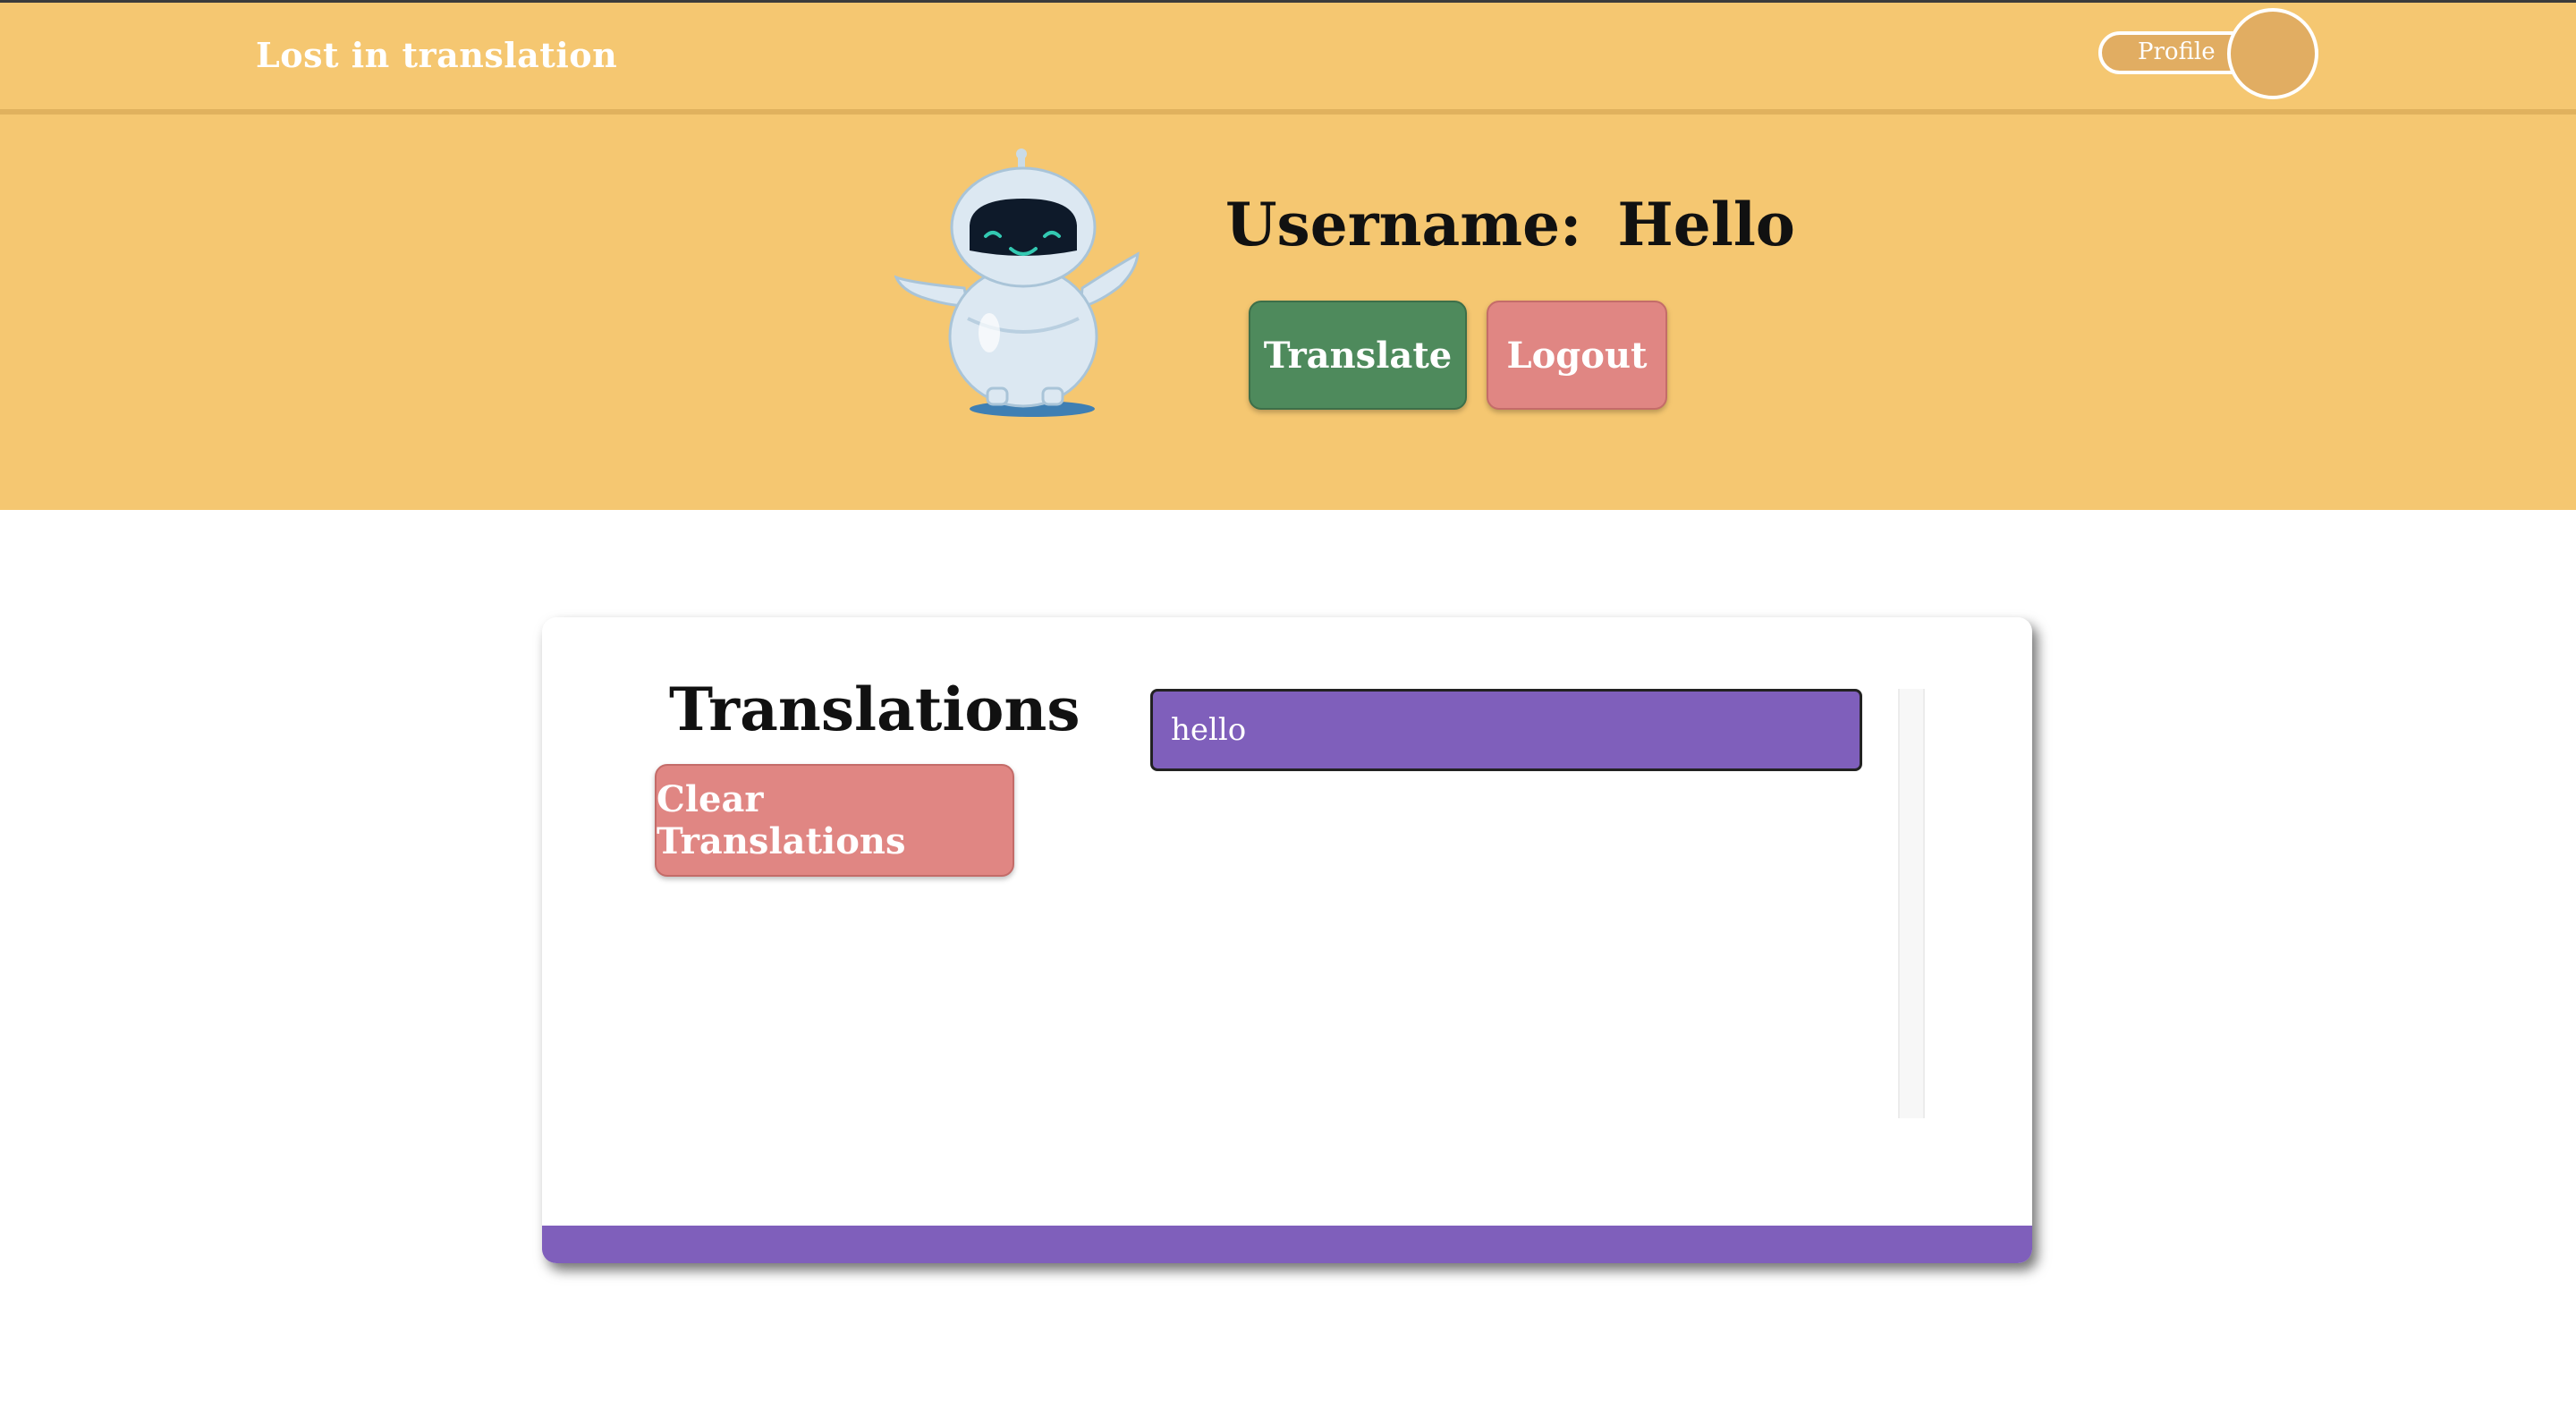 Image resolution: width=2576 pixels, height=1426 pixels. What do you see at coordinates (1358, 356) in the screenshot?
I see `translate-button: Translate` at bounding box center [1358, 356].